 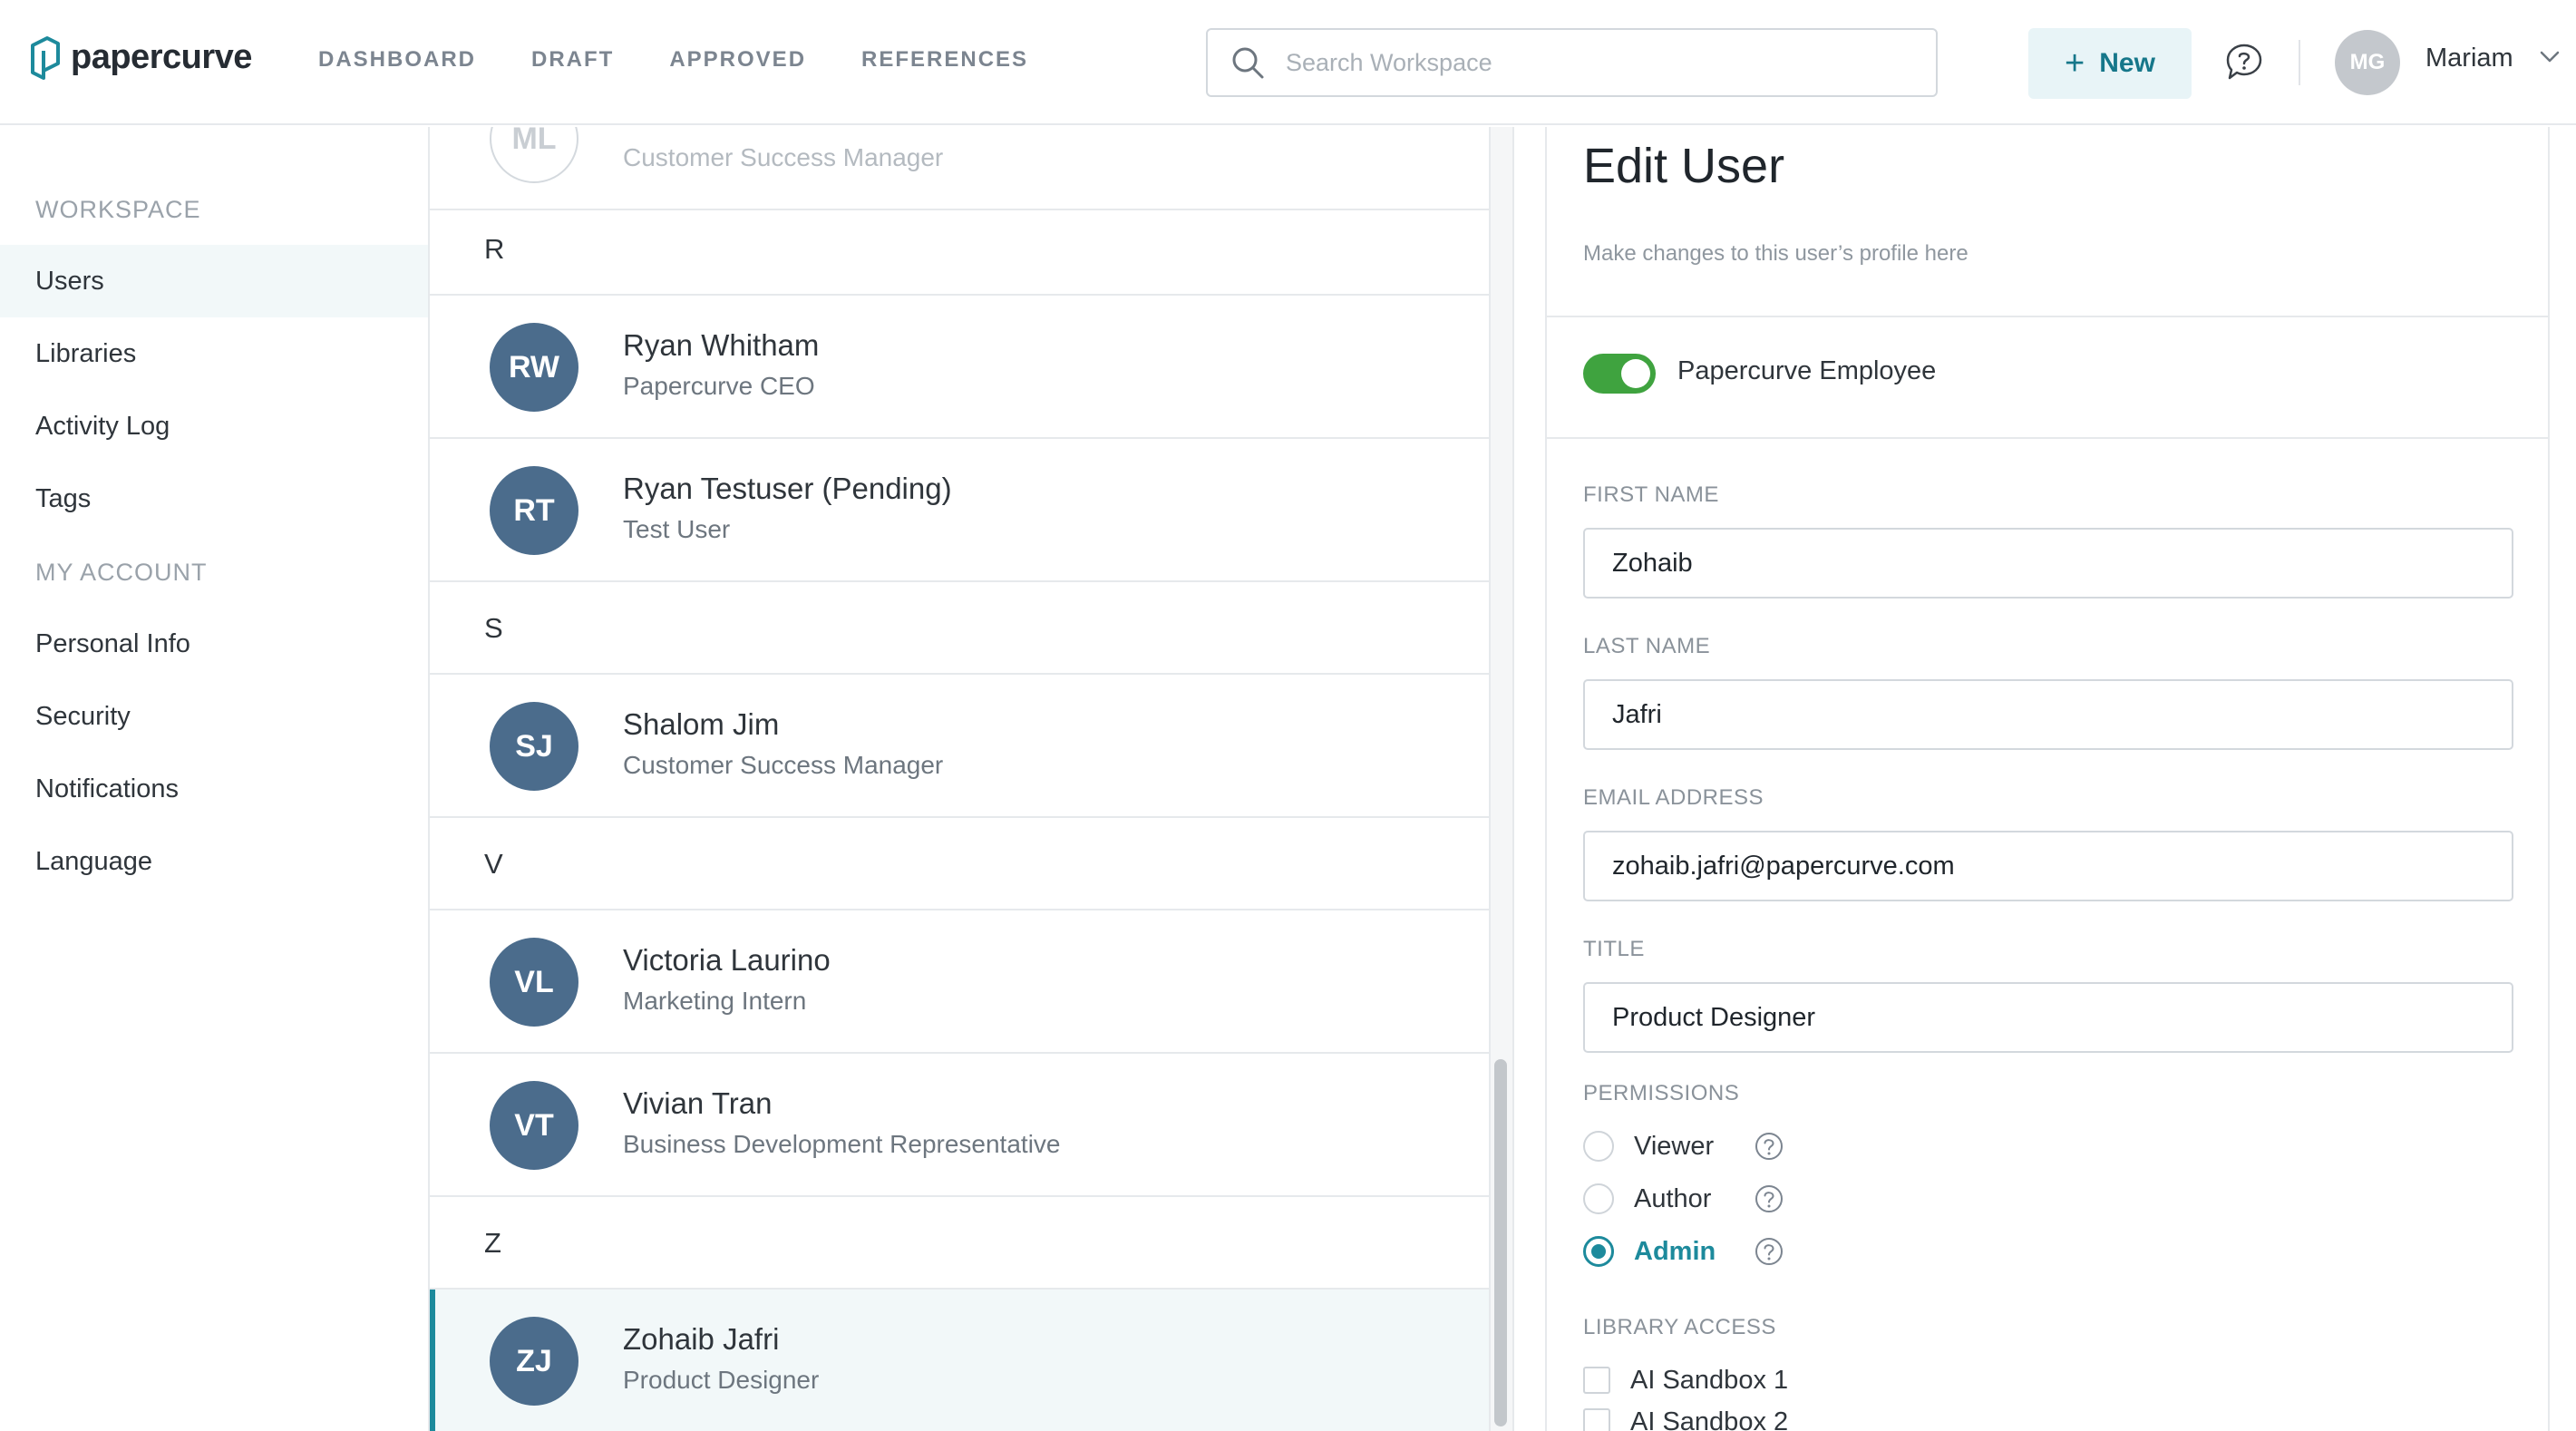 I want to click on title-field, so click(x=2048, y=1017).